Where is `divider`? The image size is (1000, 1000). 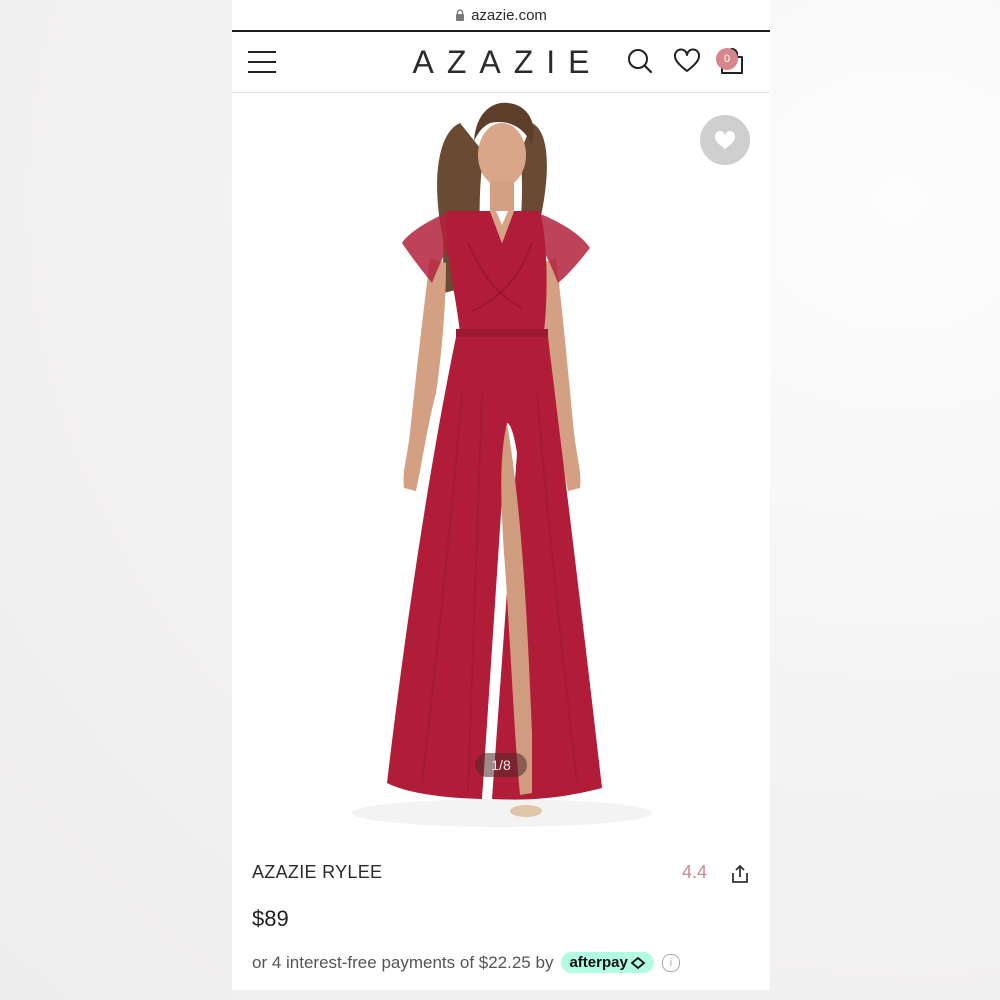 divider is located at coordinates (501, 995).